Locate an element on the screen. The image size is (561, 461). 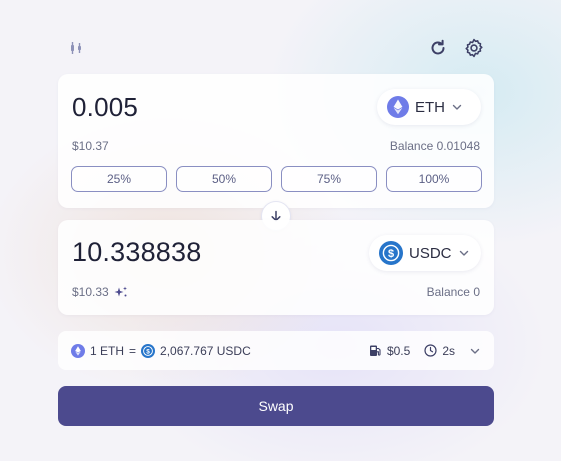
sell-amount-input: 0.005 is located at coordinates (105, 107).